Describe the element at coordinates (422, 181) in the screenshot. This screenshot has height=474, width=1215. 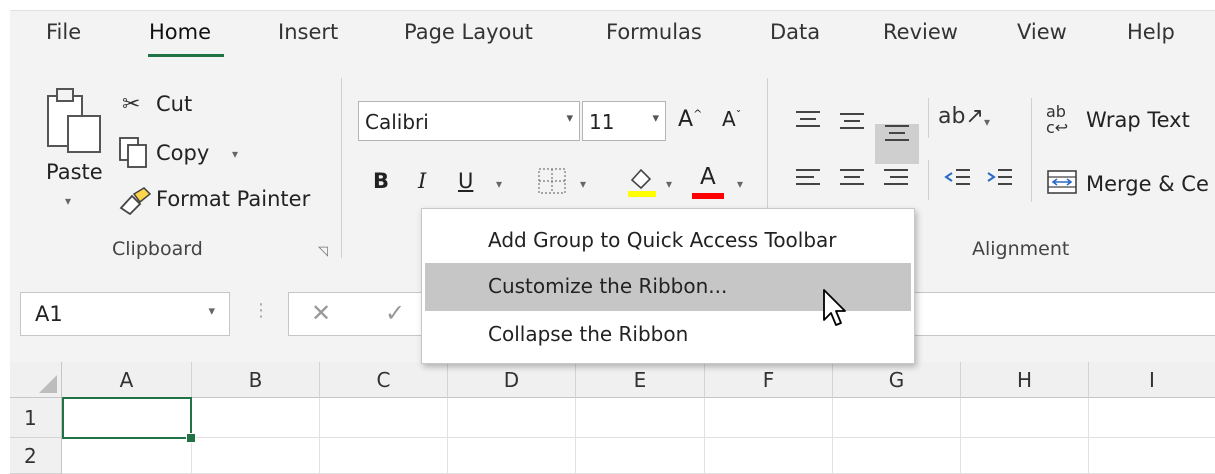
I see `italic-button: I` at that location.